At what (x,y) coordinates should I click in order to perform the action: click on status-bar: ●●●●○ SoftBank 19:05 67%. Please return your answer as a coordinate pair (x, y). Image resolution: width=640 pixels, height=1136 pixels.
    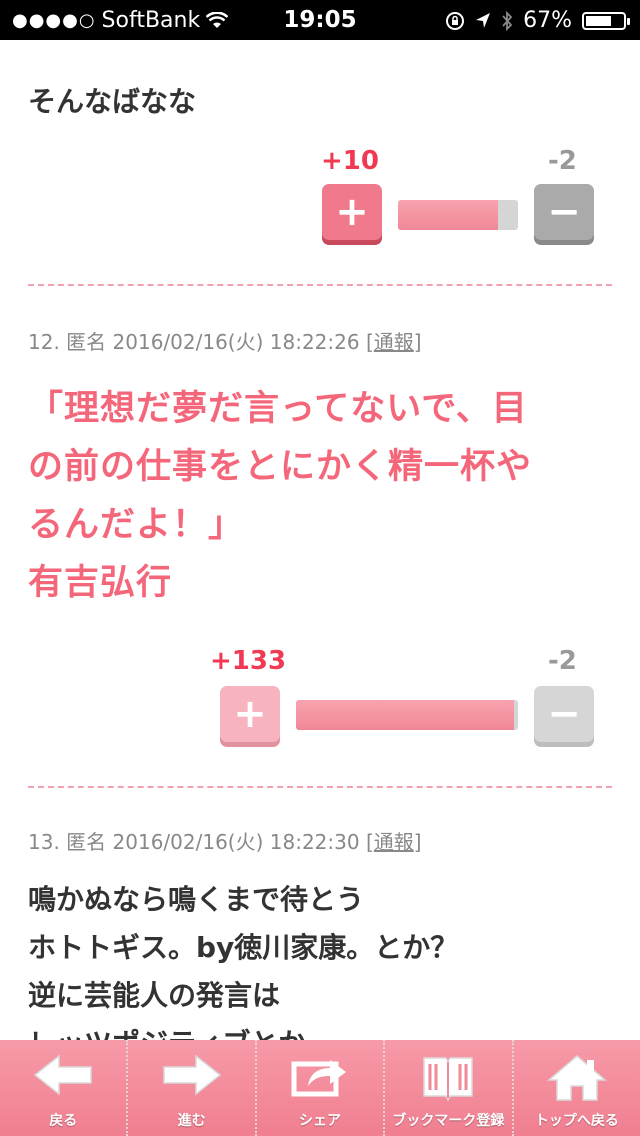
    Looking at the image, I should click on (320, 20).